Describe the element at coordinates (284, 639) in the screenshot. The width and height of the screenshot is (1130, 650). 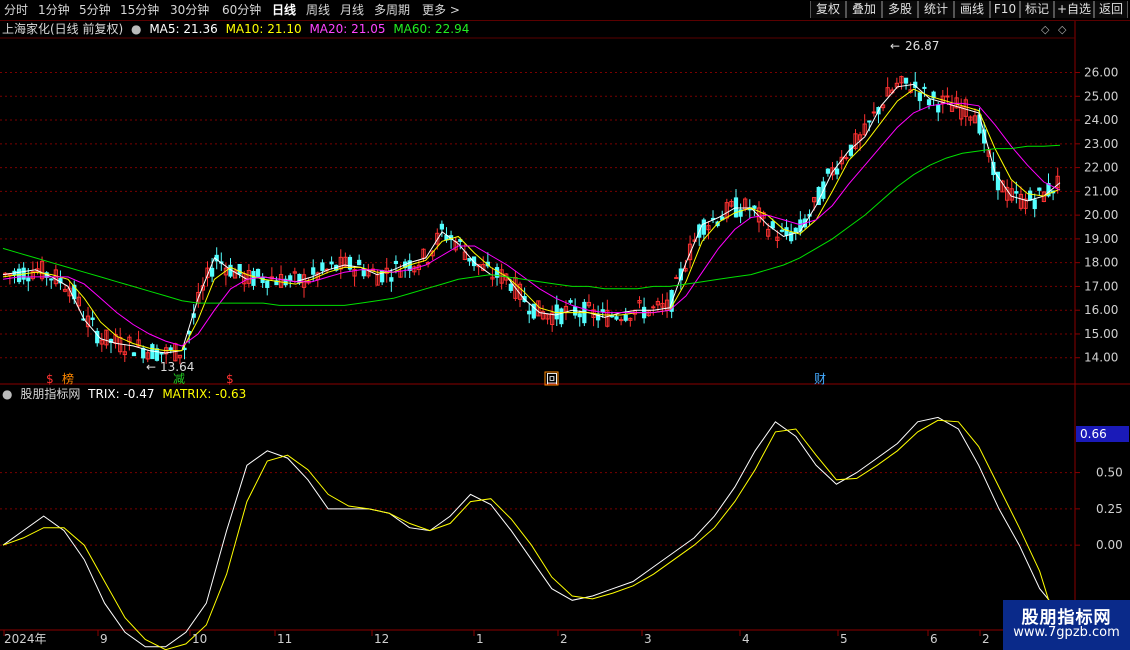
I see `time-tick-label: 11` at that location.